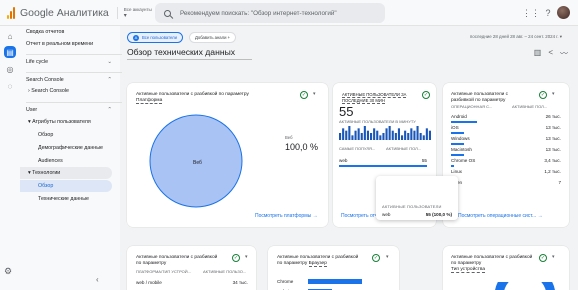 The image size is (578, 290). Describe the element at coordinates (66, 186) in the screenshot. I see `nav-item-tech-overview: Обзор` at that location.